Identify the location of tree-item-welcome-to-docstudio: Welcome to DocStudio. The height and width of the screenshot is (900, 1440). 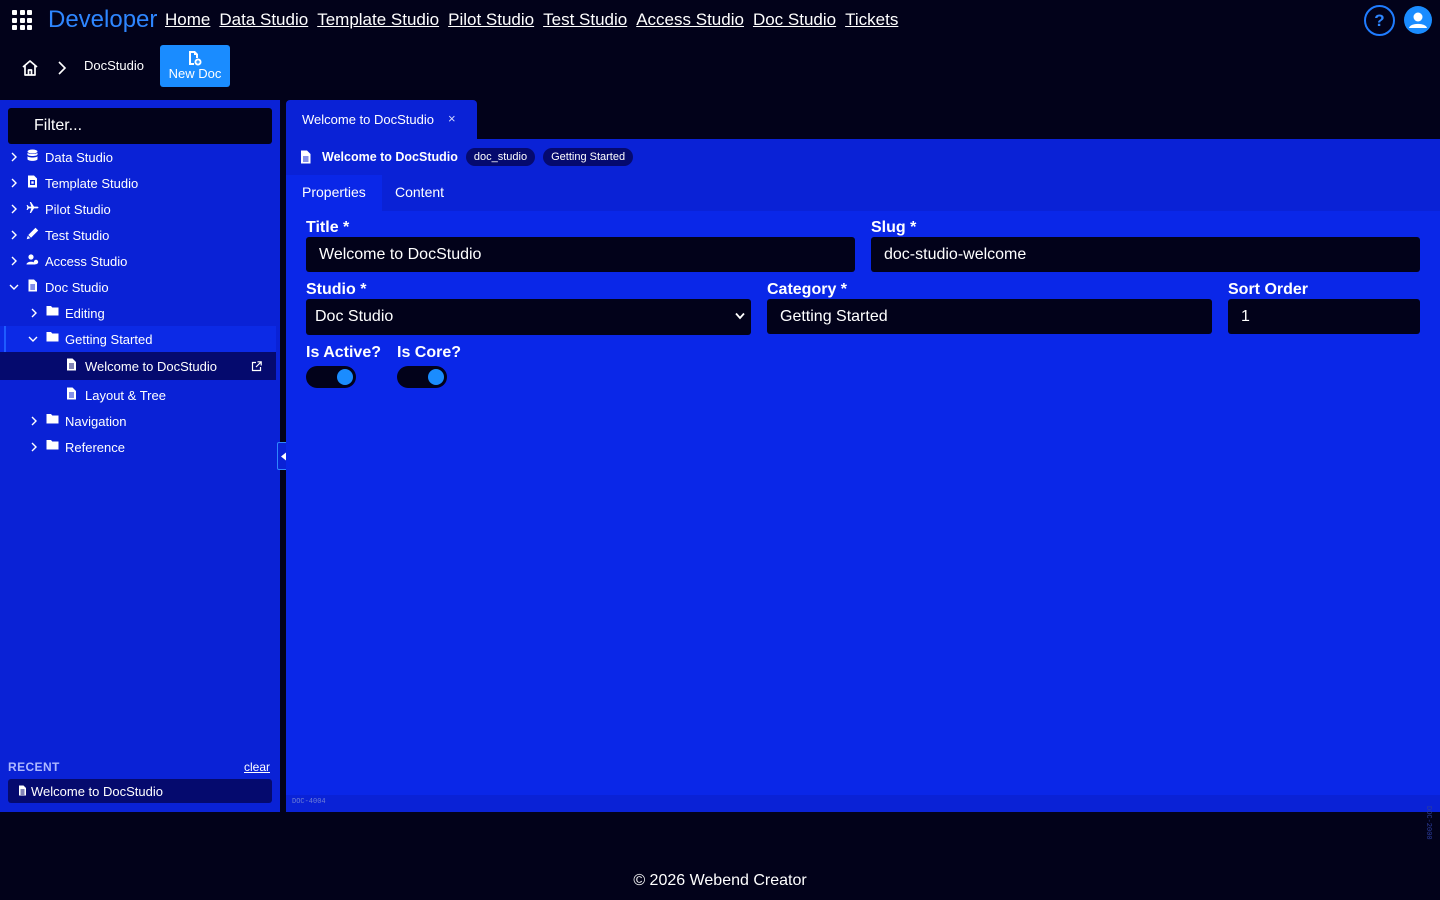
(138, 366).